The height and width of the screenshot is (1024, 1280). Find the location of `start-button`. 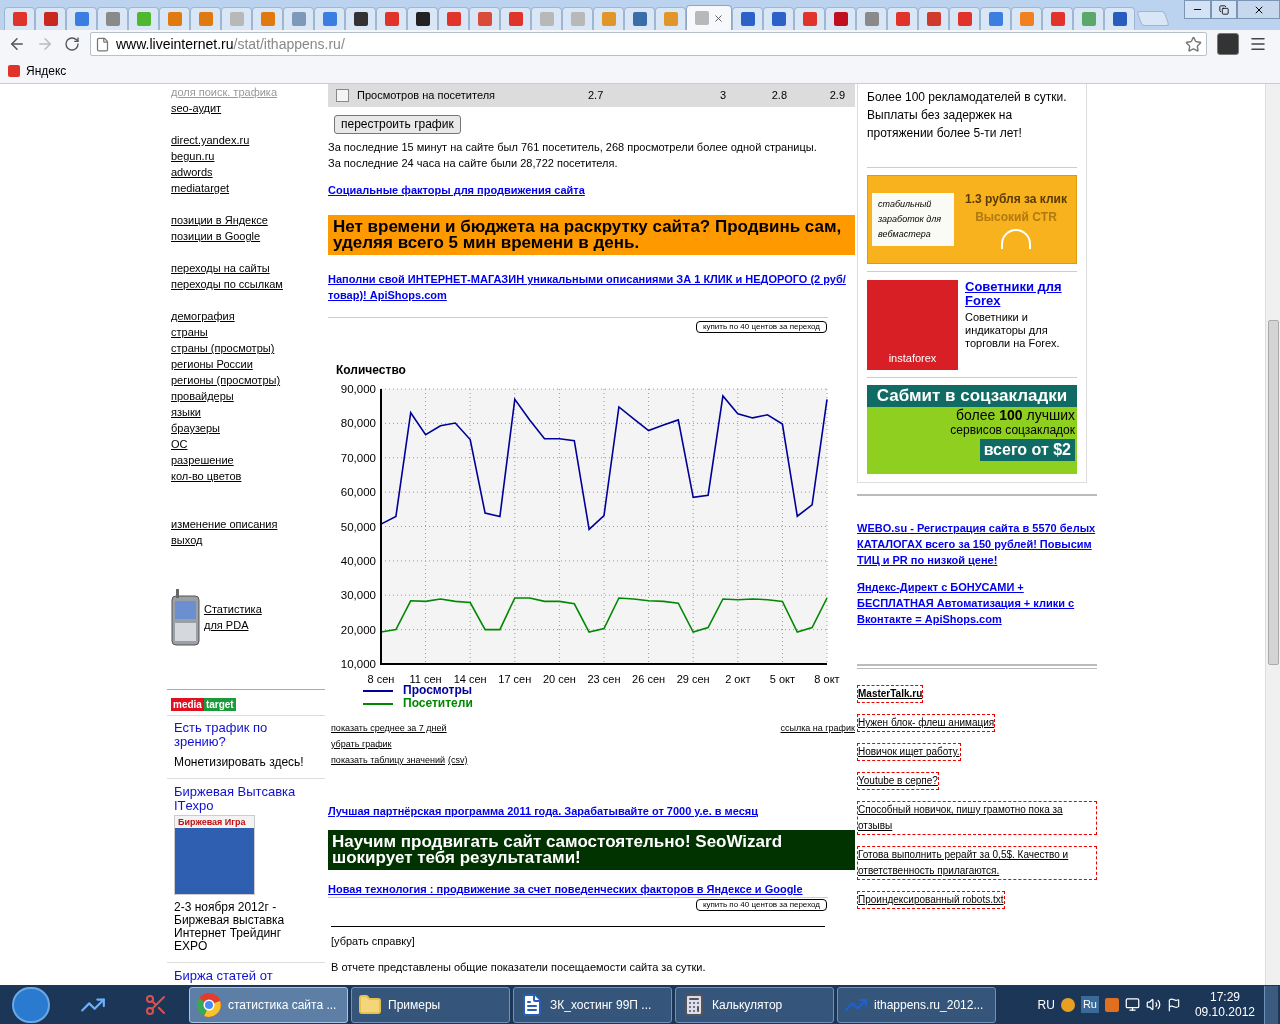

start-button is located at coordinates (31, 1004).